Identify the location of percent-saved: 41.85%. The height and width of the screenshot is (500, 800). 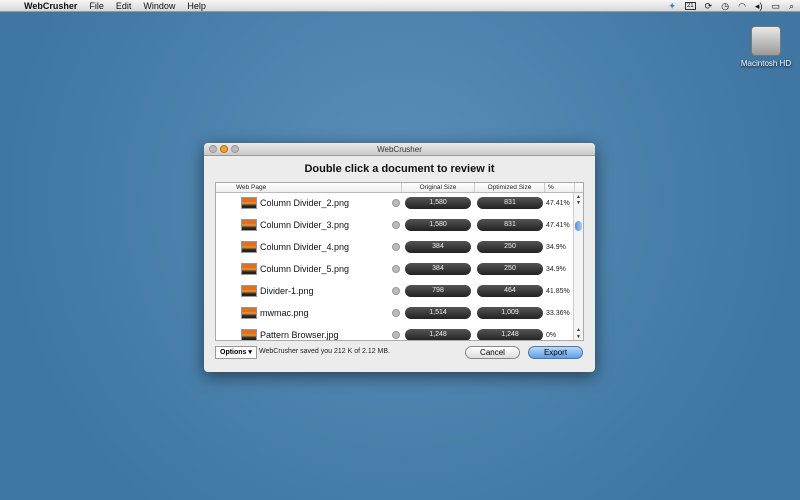
(558, 291).